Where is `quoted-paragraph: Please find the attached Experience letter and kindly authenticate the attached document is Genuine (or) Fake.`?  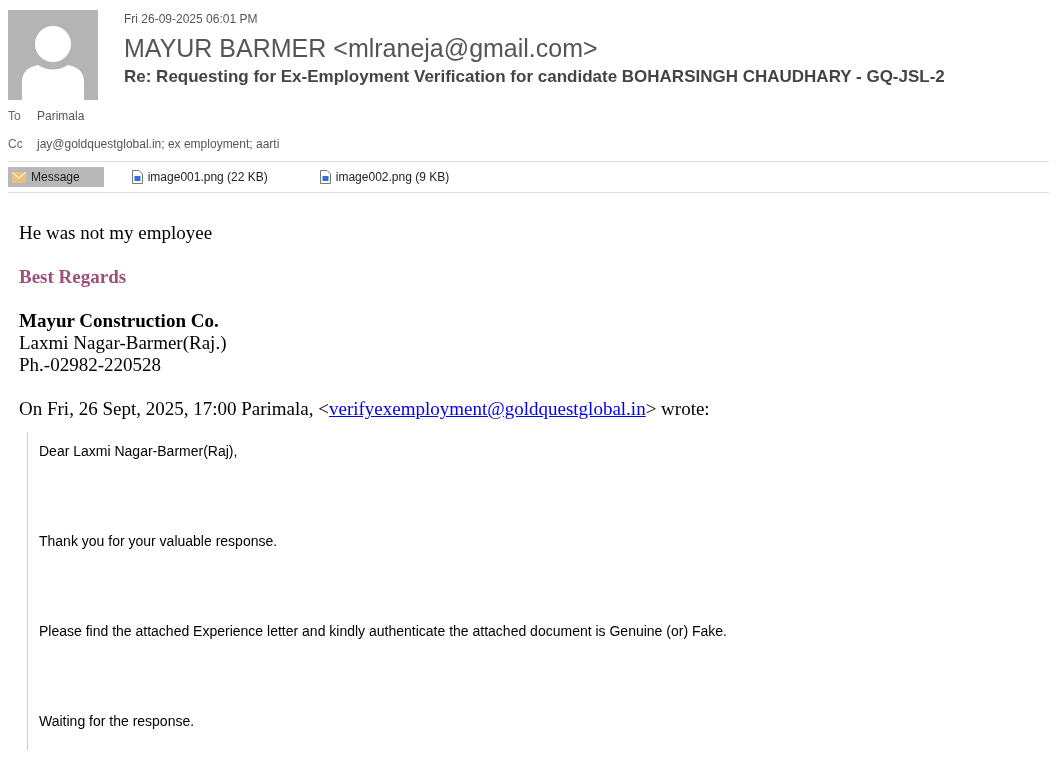 quoted-paragraph: Please find the attached Experience letter and kindly authenticate the attached document is Genuine (or) Fake. is located at coordinates (383, 631).